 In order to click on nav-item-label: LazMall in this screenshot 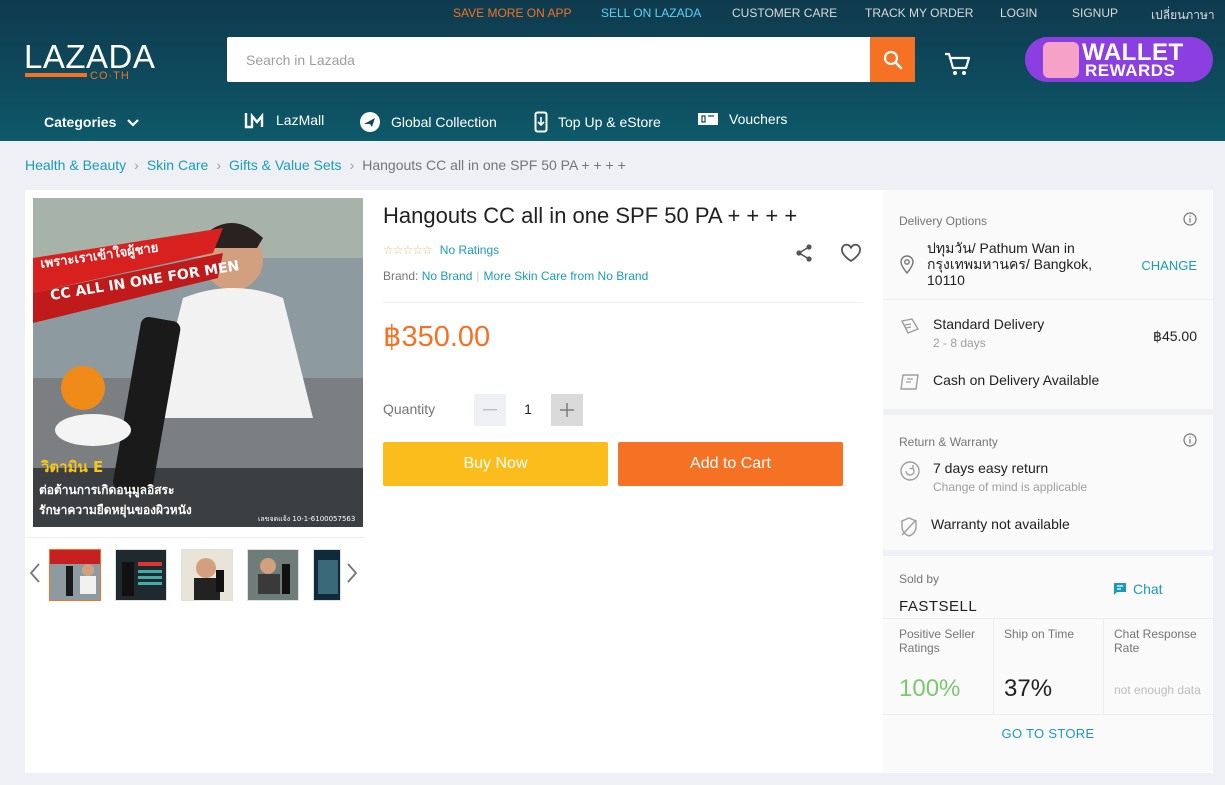, I will do `click(300, 120)`.